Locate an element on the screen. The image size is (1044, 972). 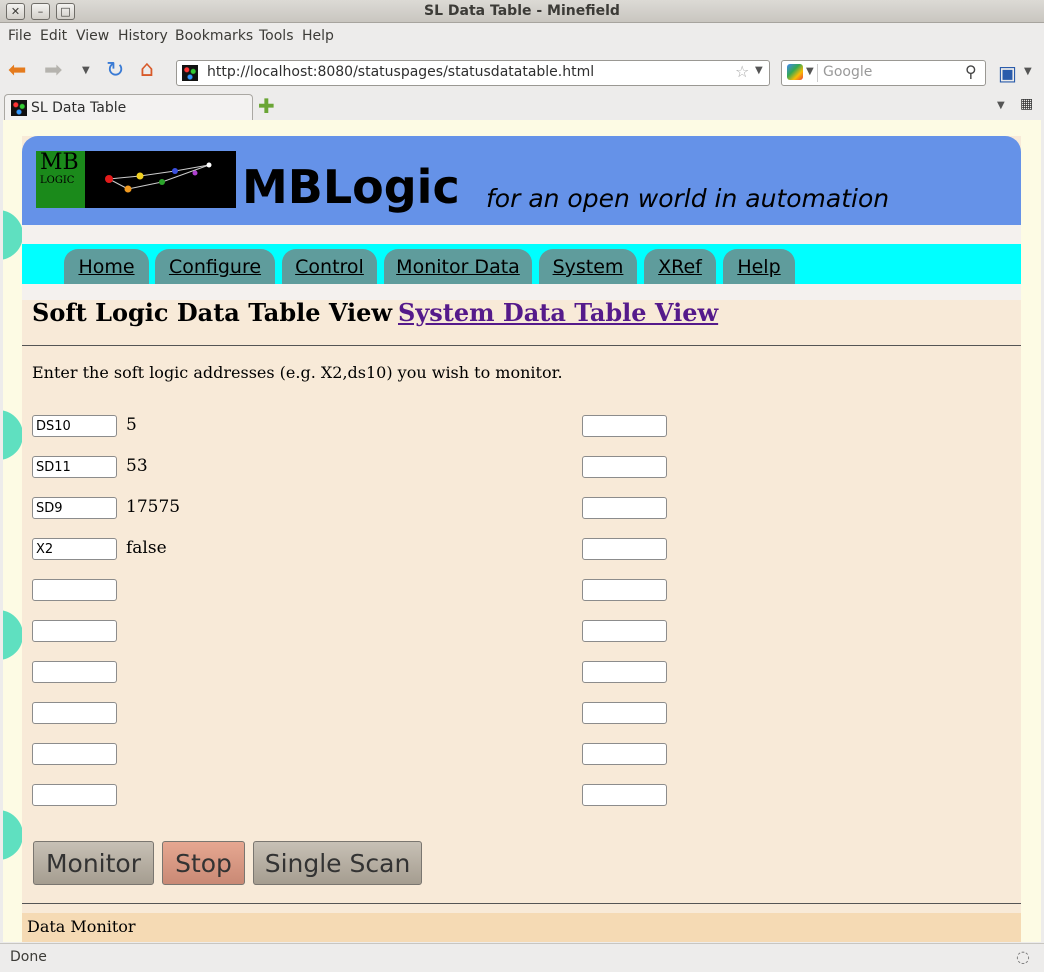
brand-tagline: for an open world in automation is located at coordinates (688, 198).